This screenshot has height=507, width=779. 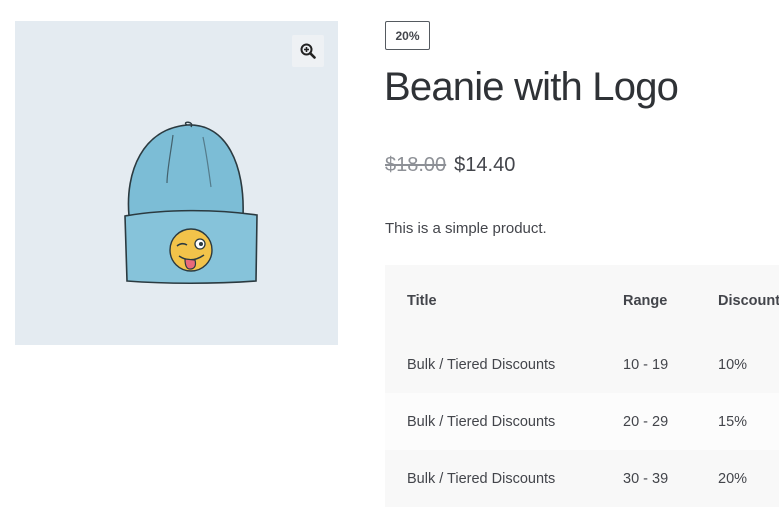 What do you see at coordinates (407, 35) in the screenshot?
I see `sale-badge: 20%` at bounding box center [407, 35].